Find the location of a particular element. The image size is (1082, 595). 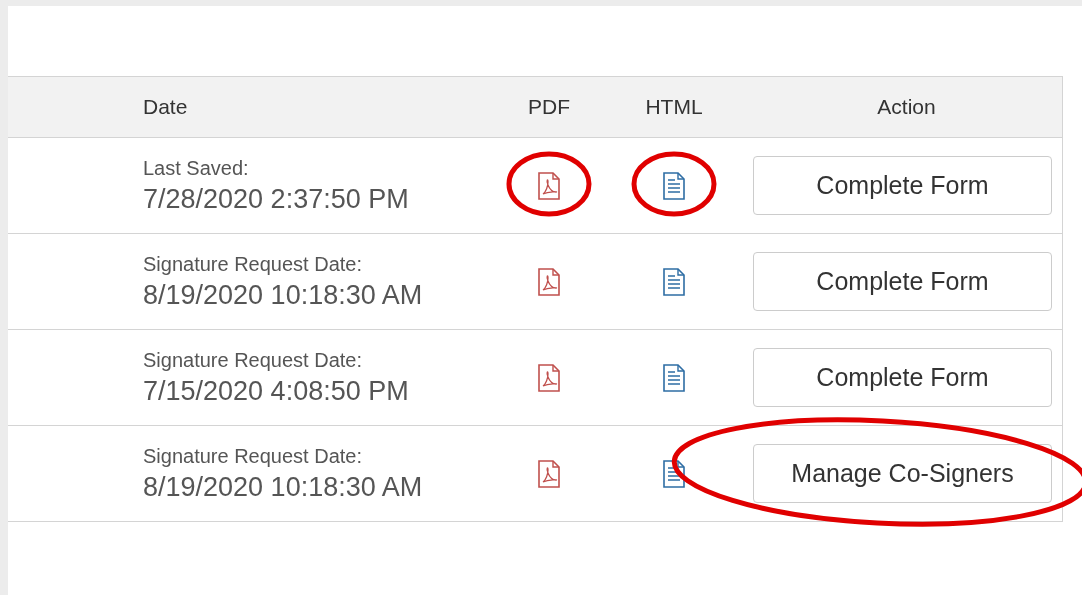

column-header: Action is located at coordinates (906, 107).